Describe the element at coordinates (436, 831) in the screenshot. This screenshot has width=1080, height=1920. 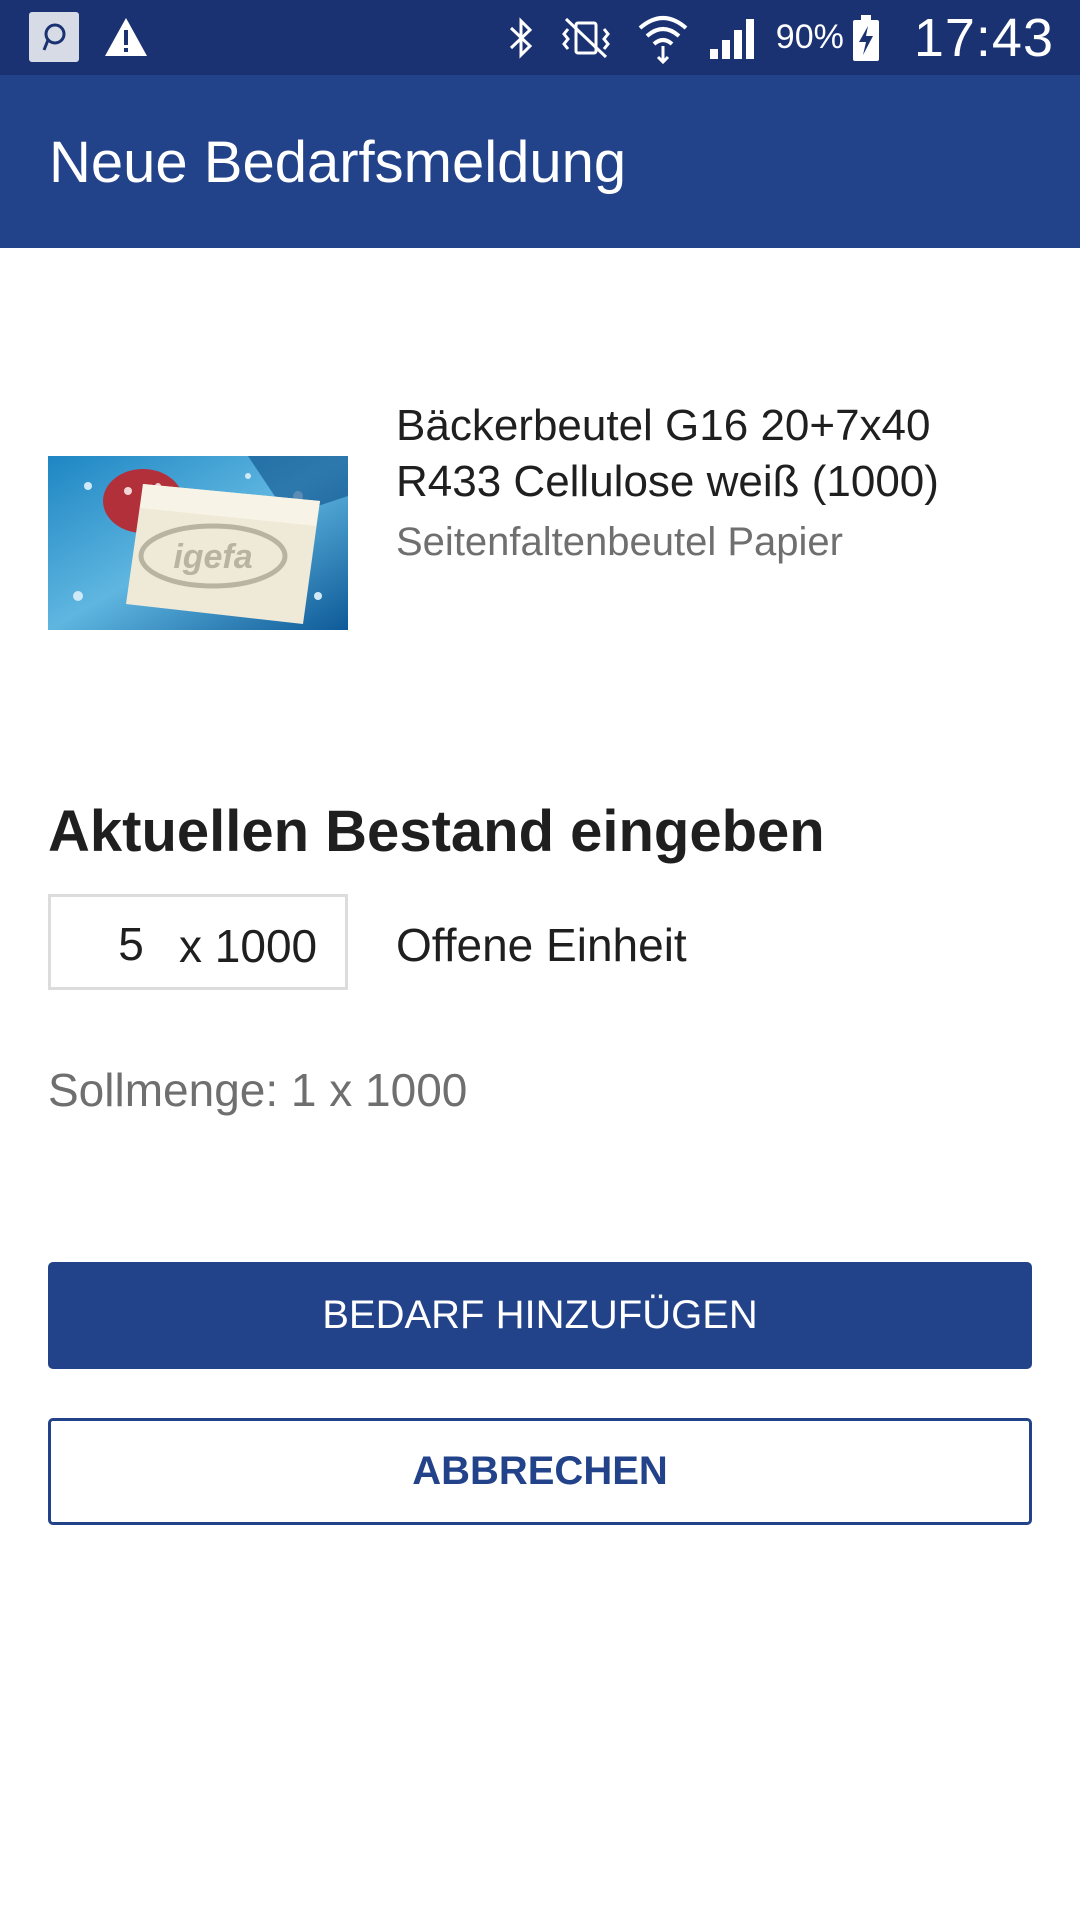
I see `stock-heading: Aktuellen Bestand eingeben` at that location.